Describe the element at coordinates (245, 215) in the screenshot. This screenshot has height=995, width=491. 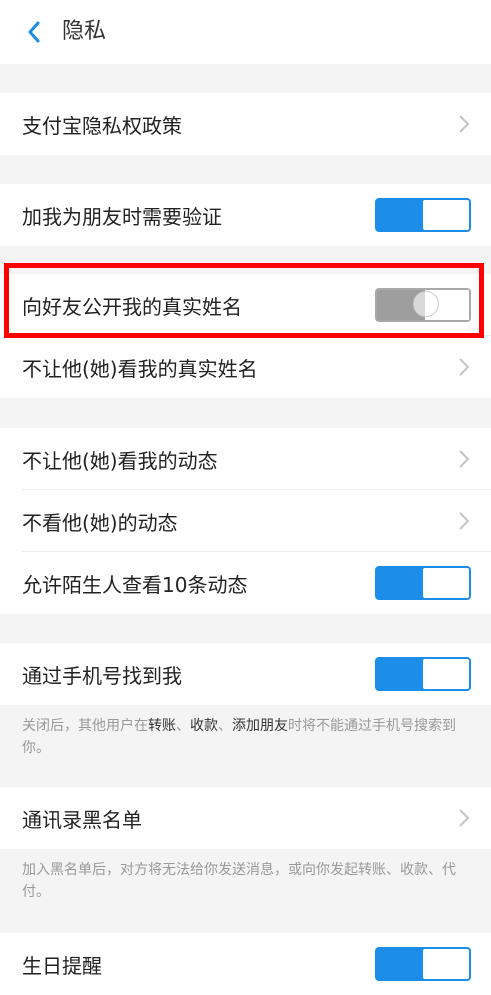
I see `row-friend-verify: 加我为朋友时需要验证` at that location.